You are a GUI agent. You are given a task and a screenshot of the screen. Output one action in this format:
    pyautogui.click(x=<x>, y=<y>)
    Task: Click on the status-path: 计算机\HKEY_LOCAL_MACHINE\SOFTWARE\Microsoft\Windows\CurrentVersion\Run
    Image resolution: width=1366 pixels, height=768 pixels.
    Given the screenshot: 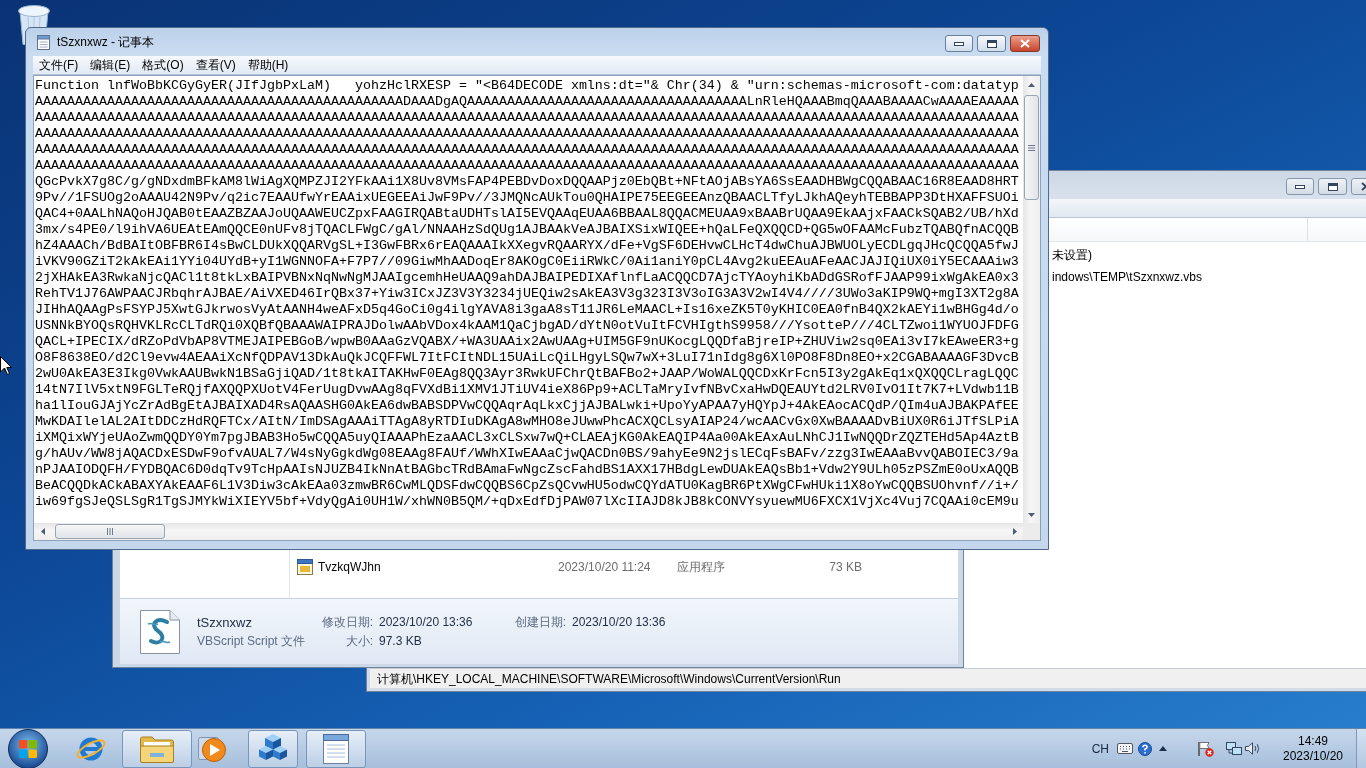 What is the action you would take?
    pyautogui.click(x=609, y=679)
    